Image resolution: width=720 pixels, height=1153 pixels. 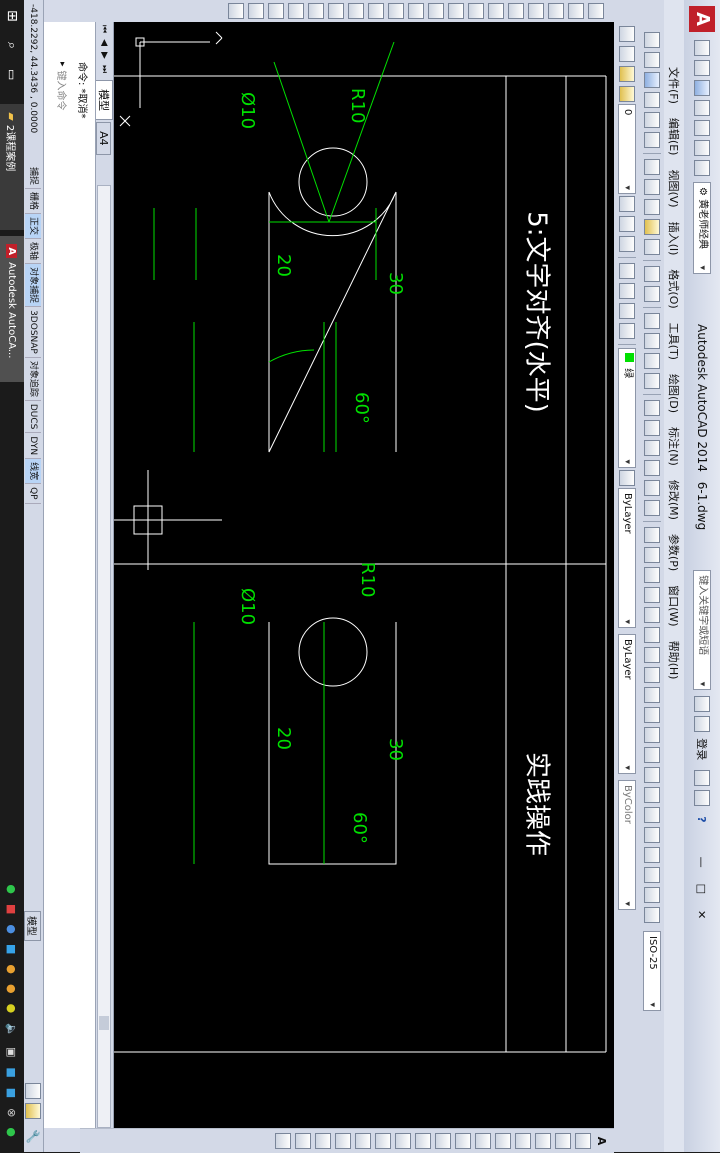 What do you see at coordinates (674, 393) in the screenshot?
I see `menu-draw: 绘图(D)` at bounding box center [674, 393].